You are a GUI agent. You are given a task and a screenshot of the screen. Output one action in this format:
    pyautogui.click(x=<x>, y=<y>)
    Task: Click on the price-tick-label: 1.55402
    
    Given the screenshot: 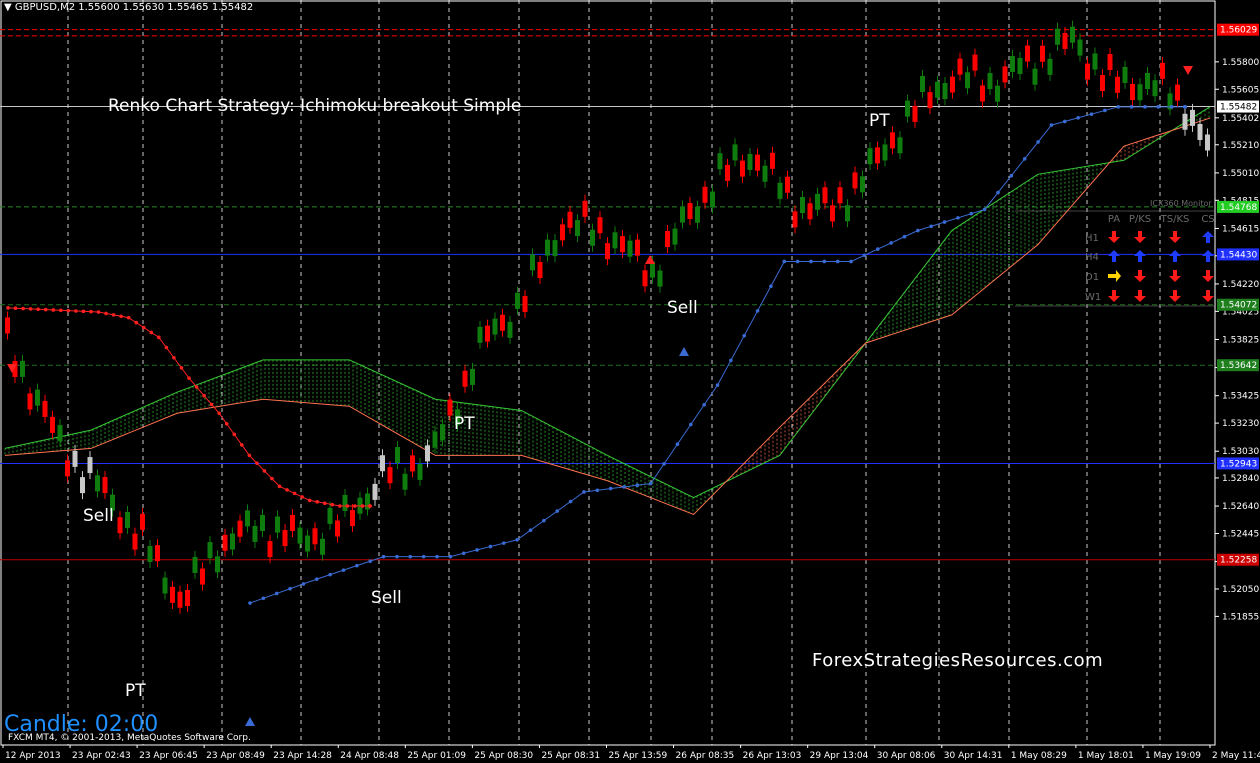 What is the action you would take?
    pyautogui.click(x=1240, y=119)
    